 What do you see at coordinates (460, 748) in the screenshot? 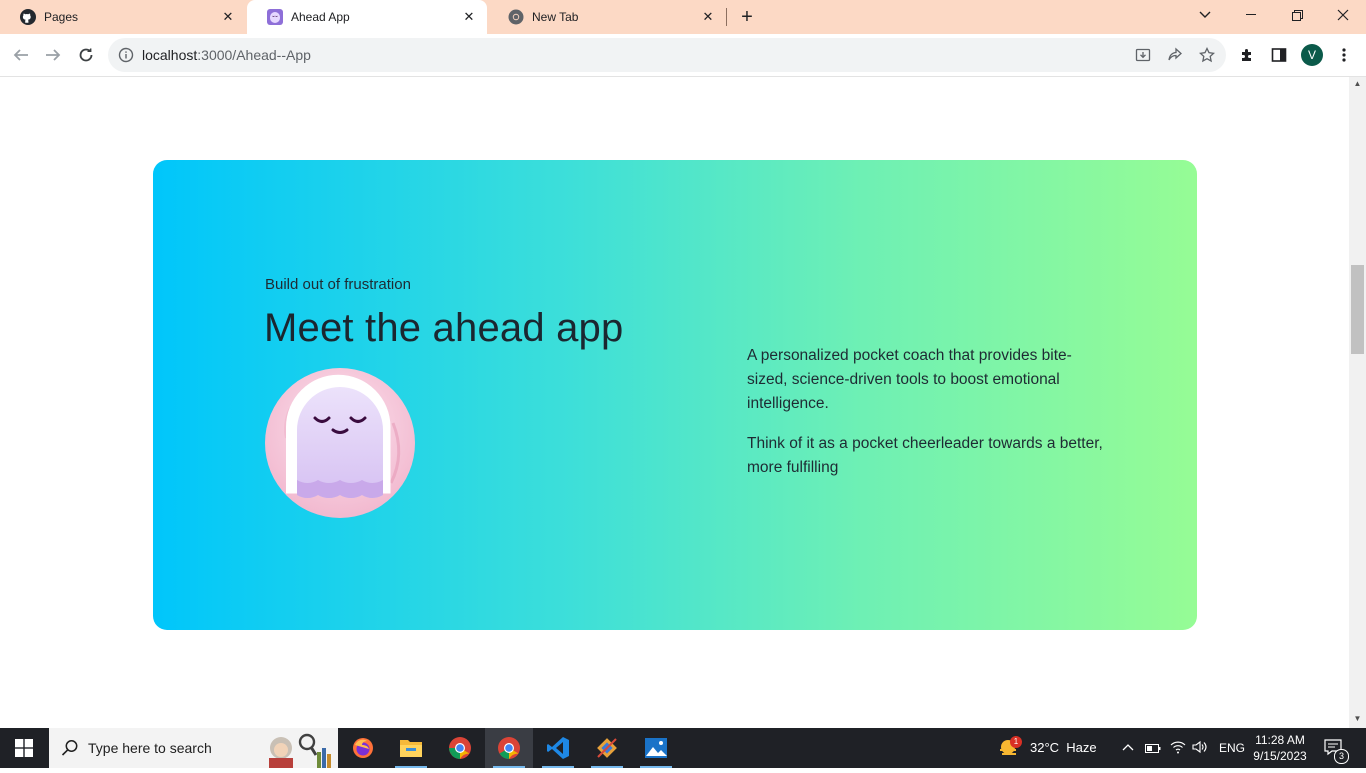
I see `chrome-taskbar-icon` at bounding box center [460, 748].